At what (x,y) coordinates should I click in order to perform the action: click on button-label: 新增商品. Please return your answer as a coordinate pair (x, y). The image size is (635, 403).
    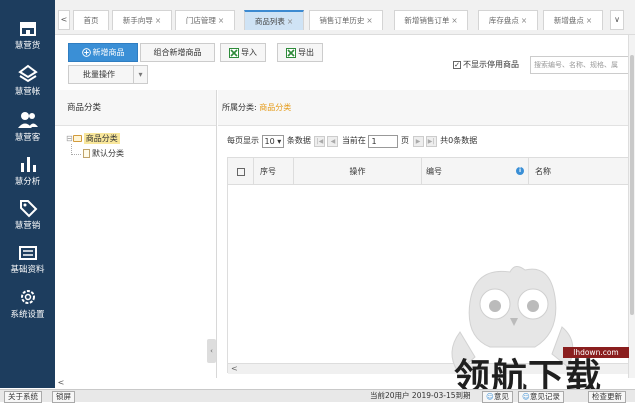
    Looking at the image, I should click on (108, 52).